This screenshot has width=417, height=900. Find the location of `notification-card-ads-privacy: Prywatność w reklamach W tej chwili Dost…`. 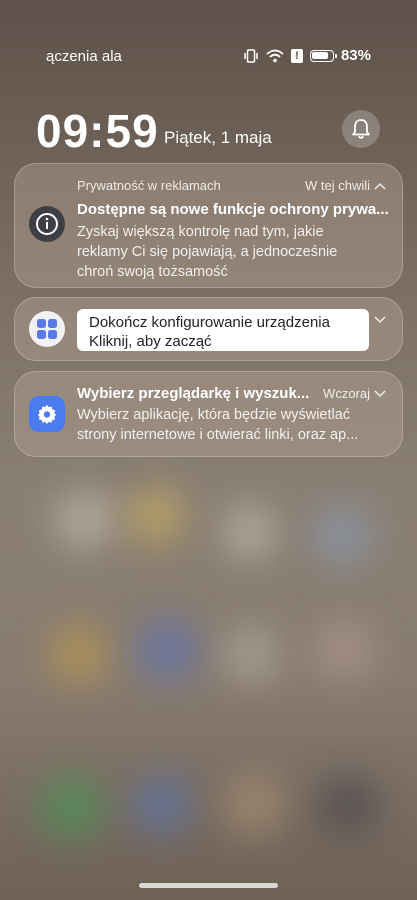

notification-card-ads-privacy: Prywatność w reklamach W tej chwili Dost… is located at coordinates (208, 225).